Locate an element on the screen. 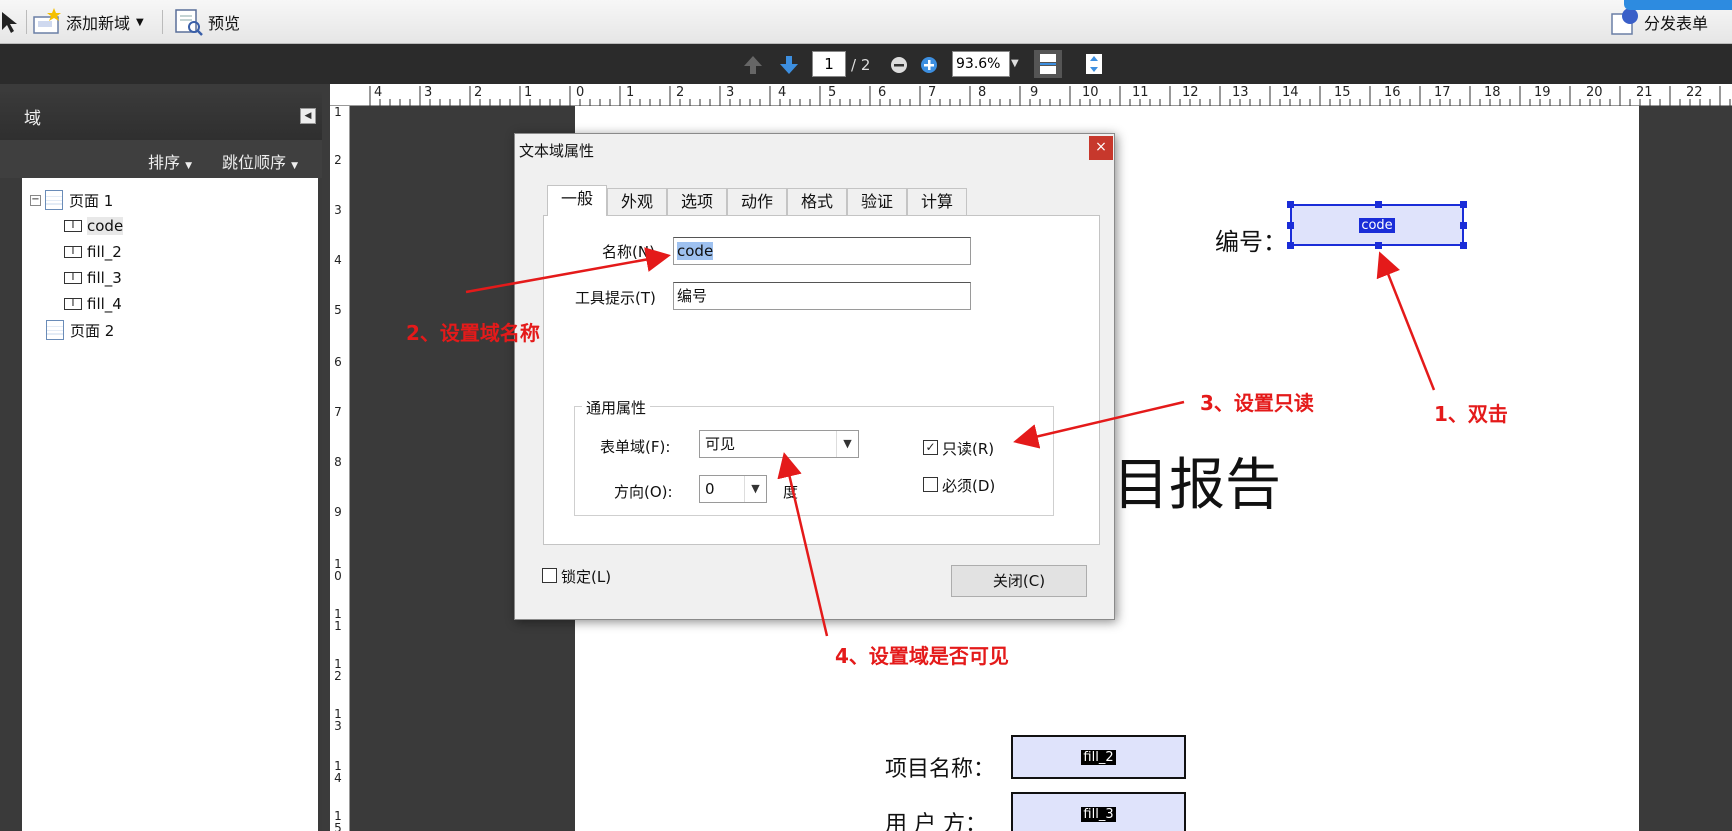 The image size is (1732, 831). annotation-step-2: 2、设置域名称 is located at coordinates (473, 333).